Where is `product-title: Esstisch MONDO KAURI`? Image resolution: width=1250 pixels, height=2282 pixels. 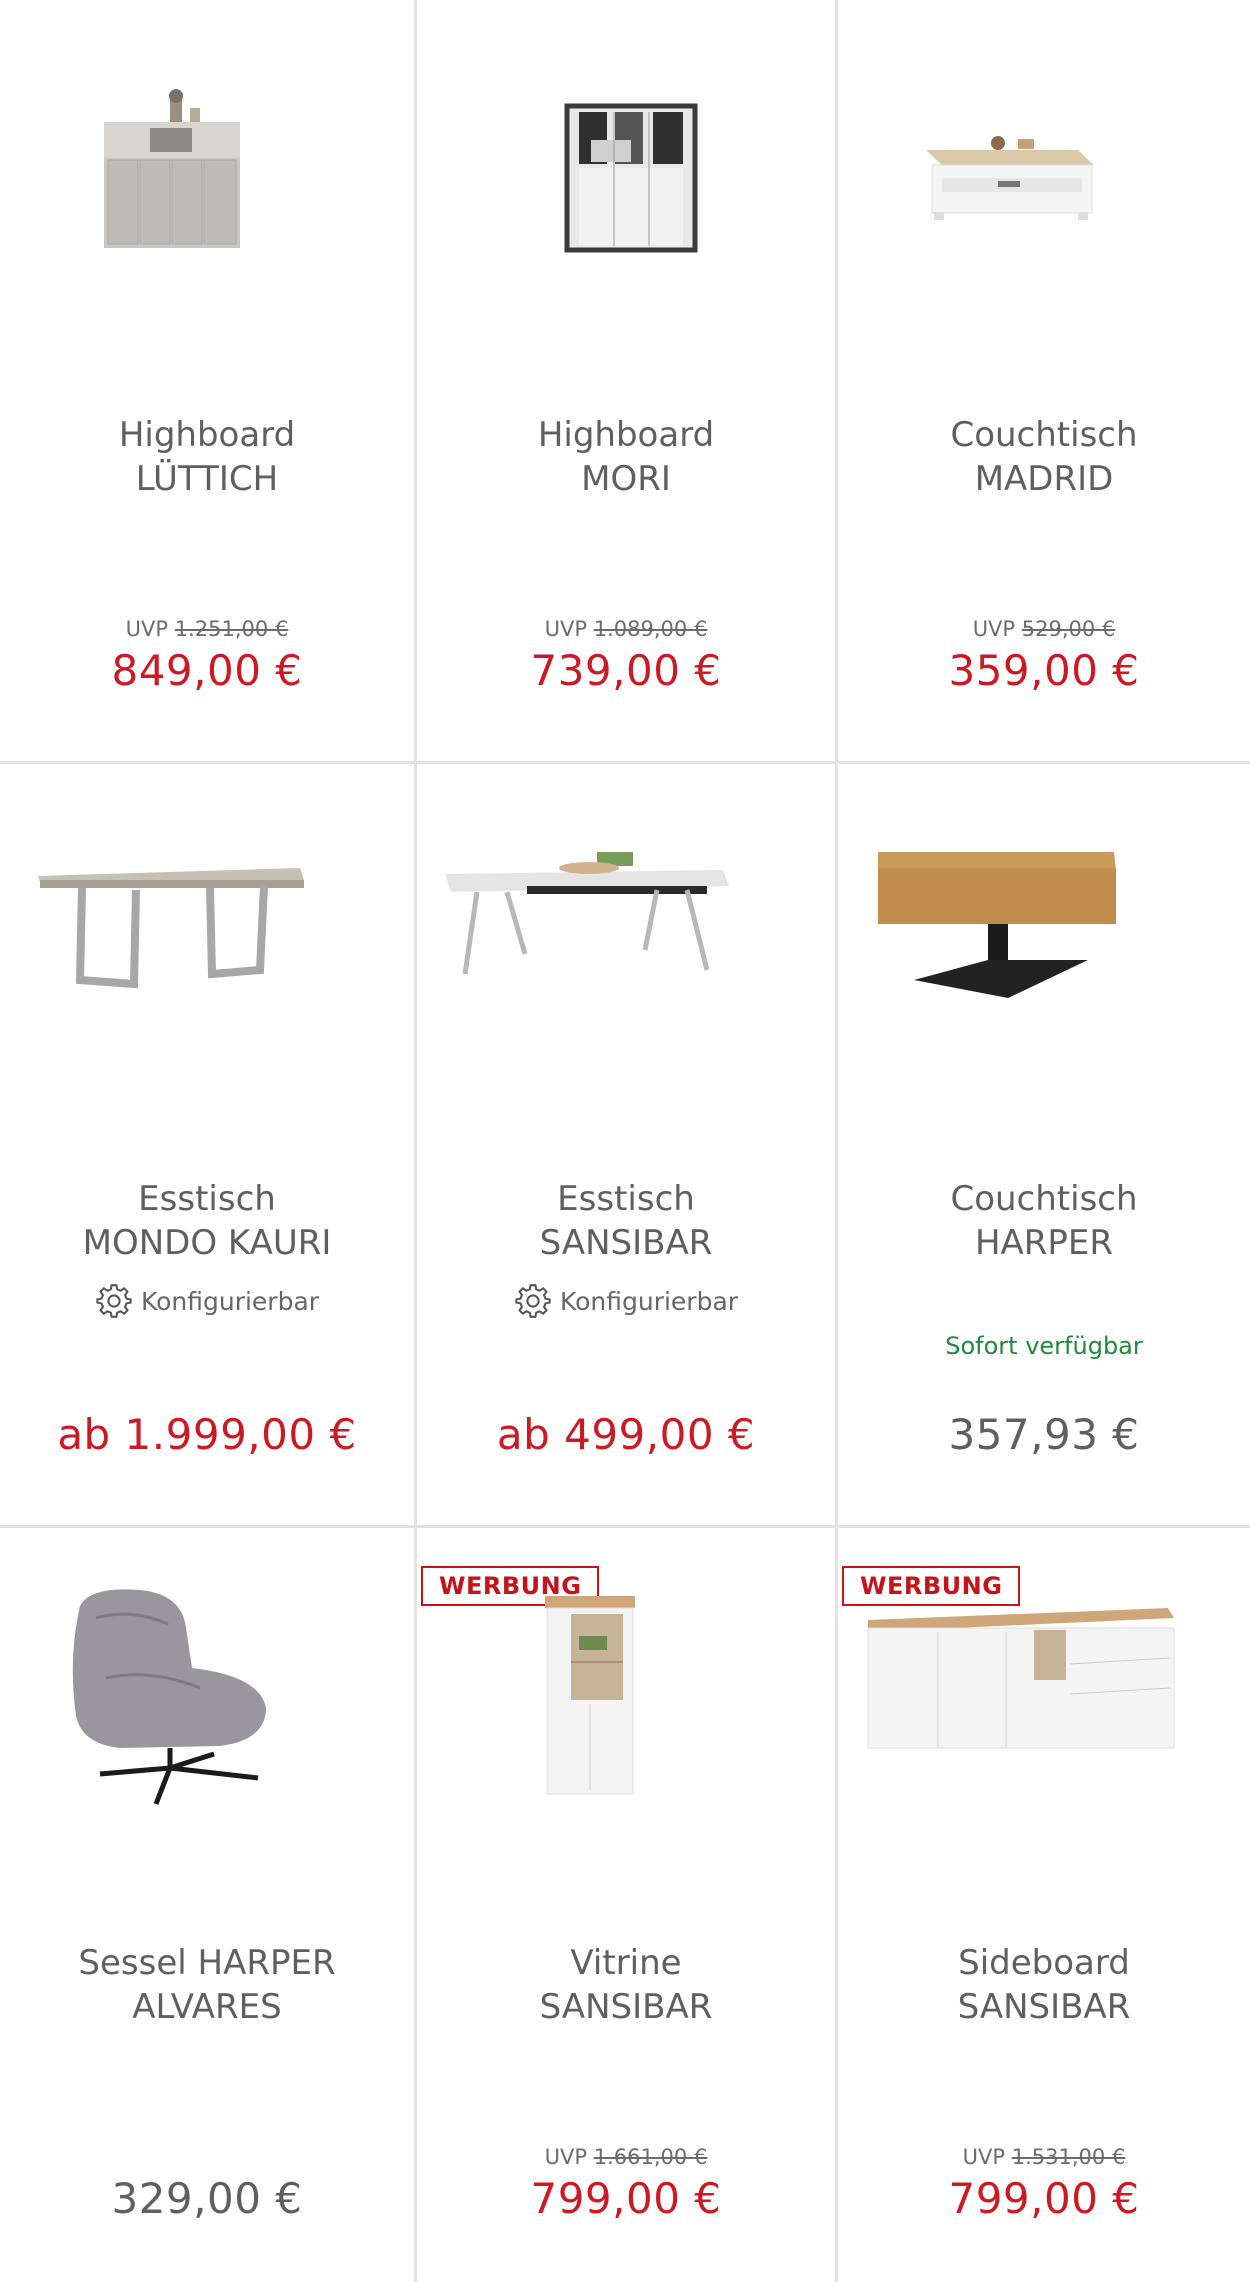 product-title: Esstisch MONDO KAURI is located at coordinates (207, 1221).